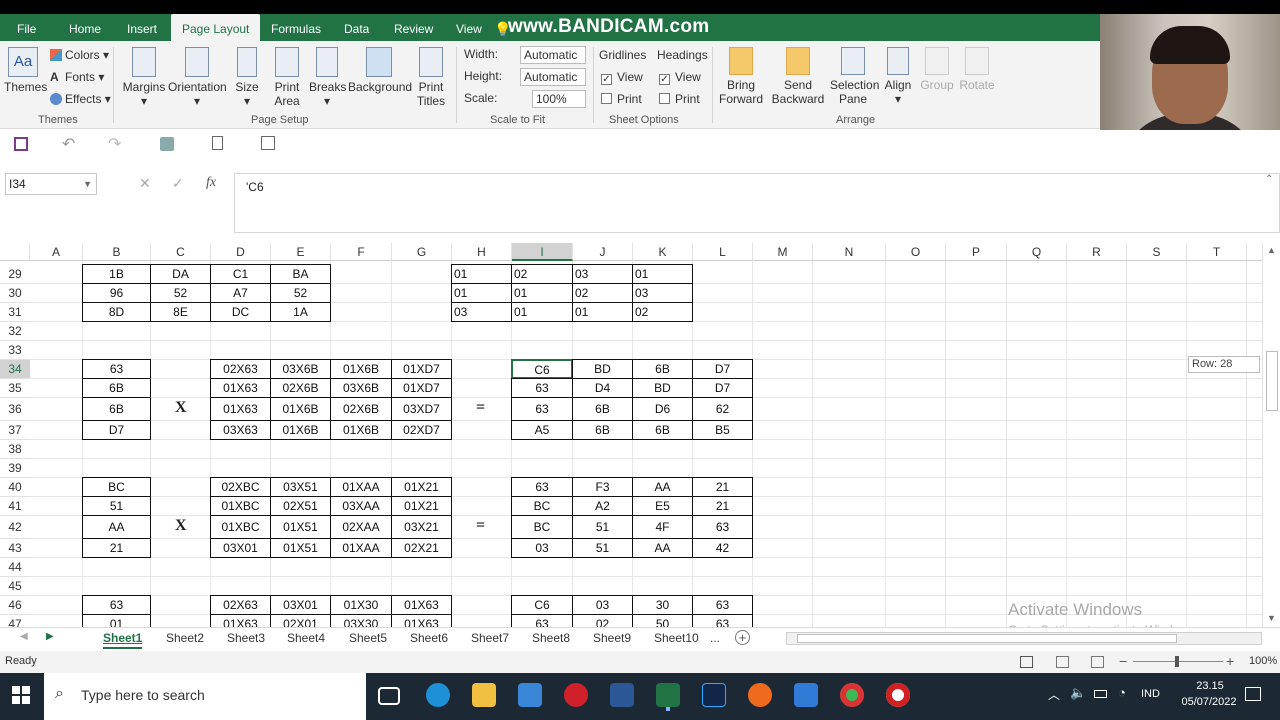 The image size is (1280, 720). Describe the element at coordinates (216, 27) in the screenshot. I see `tab-page-layout: Page Layout` at that location.